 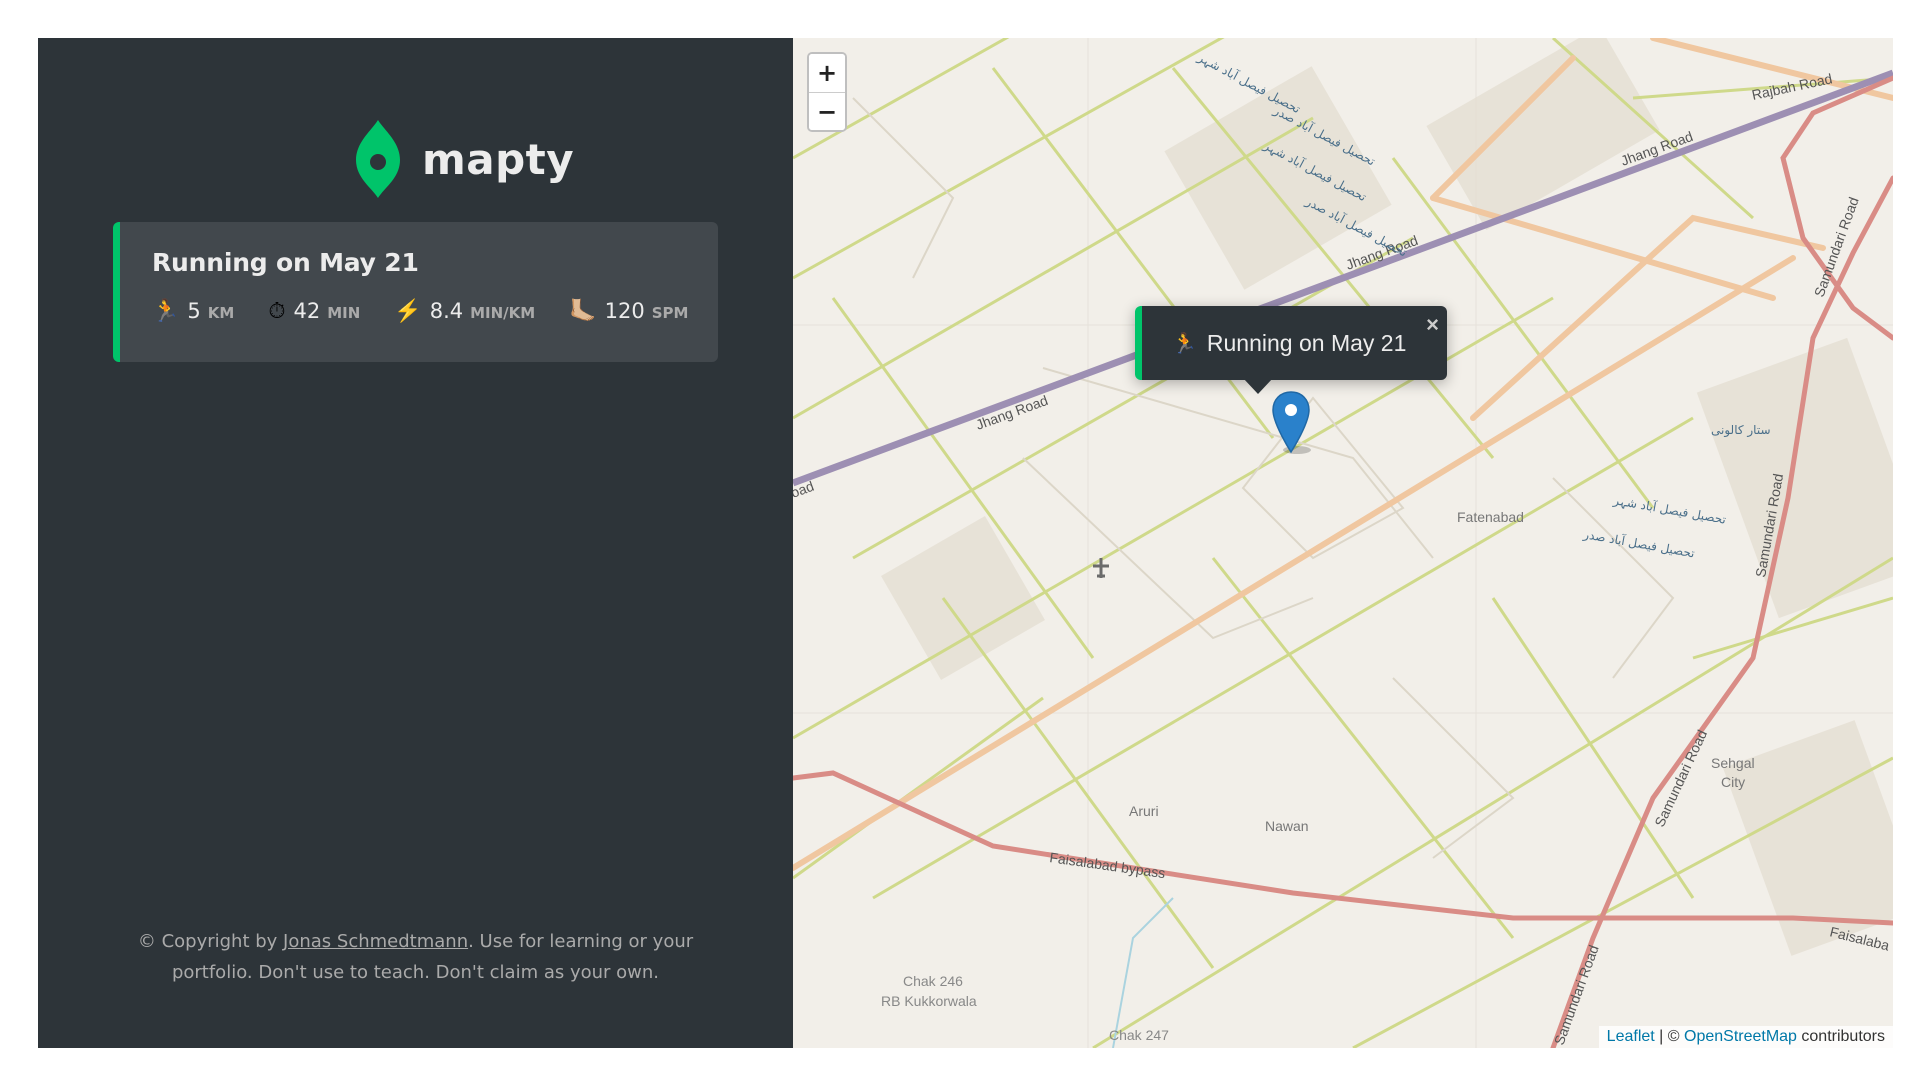 I want to click on workout-pace: ⚡️ 8.4 min/km, so click(x=464, y=311).